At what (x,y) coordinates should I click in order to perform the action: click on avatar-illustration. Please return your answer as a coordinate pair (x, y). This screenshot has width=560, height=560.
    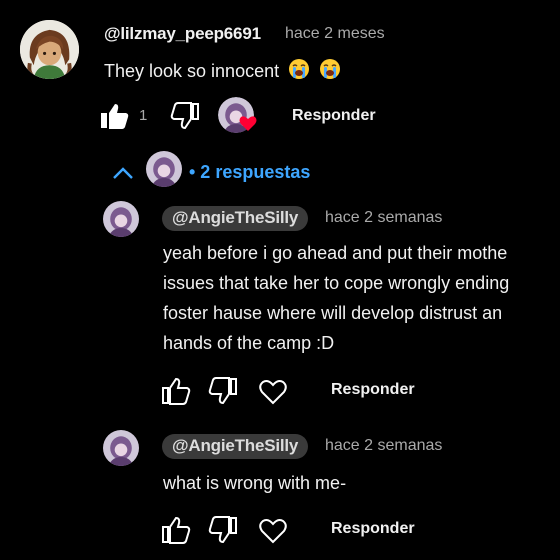
    Looking at the image, I should click on (49, 49).